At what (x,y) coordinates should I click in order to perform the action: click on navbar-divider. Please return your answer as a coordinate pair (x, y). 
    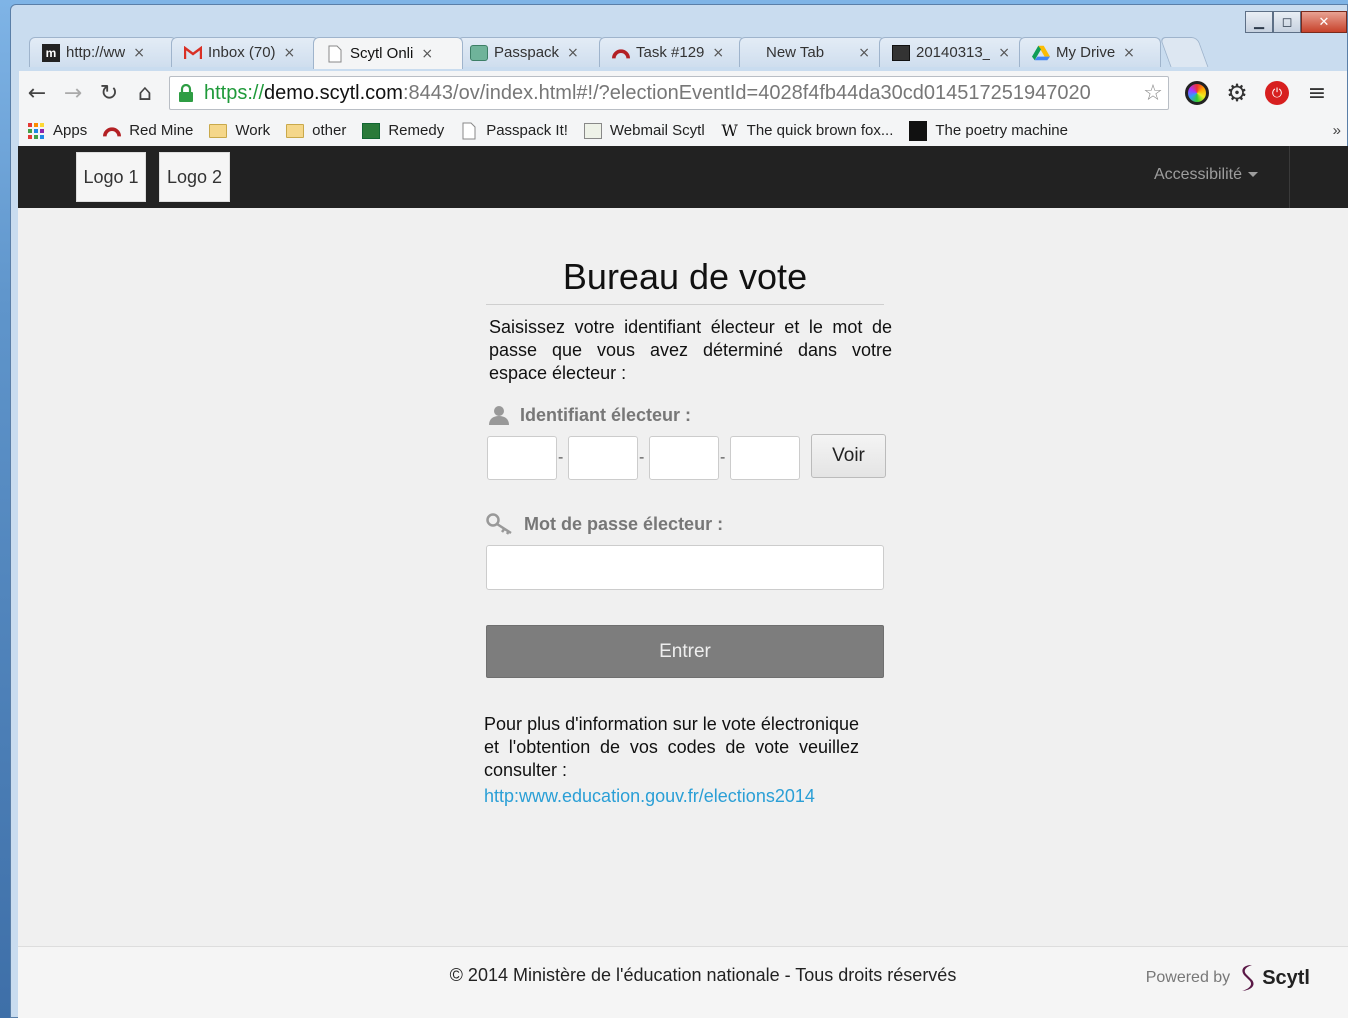
    Looking at the image, I should click on (1289, 177).